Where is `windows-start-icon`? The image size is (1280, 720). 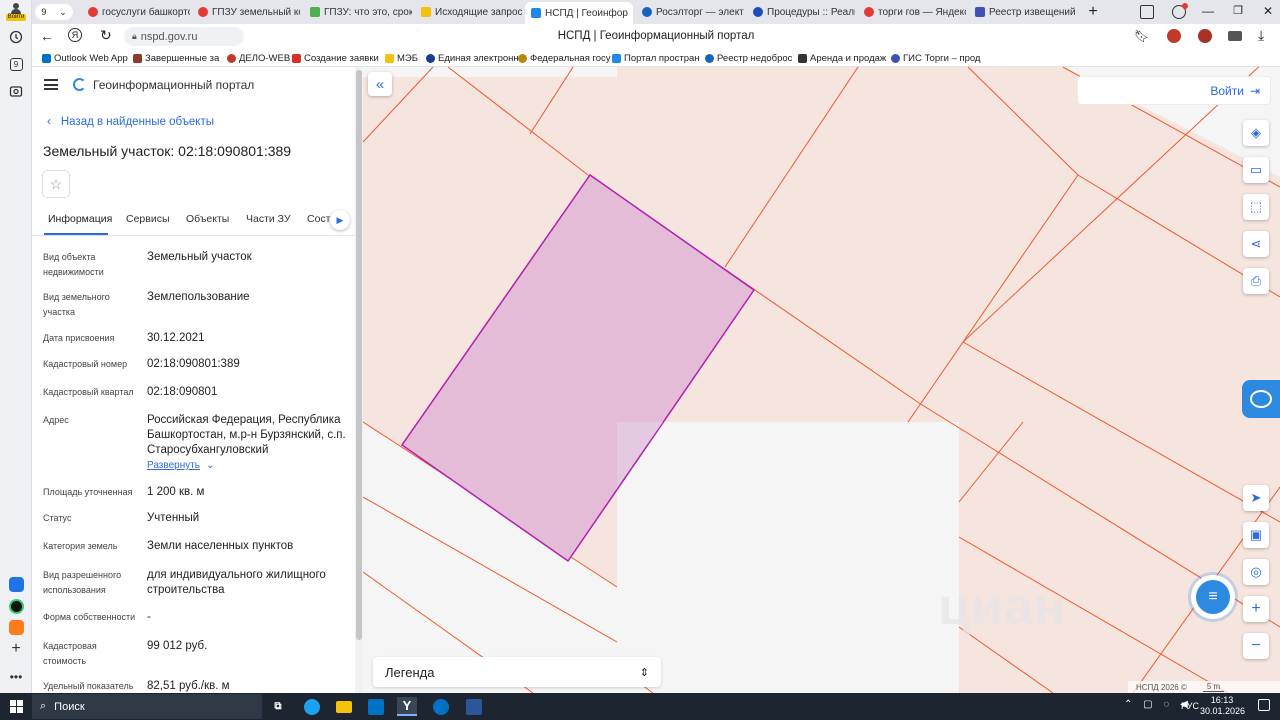 windows-start-icon is located at coordinates (16, 706).